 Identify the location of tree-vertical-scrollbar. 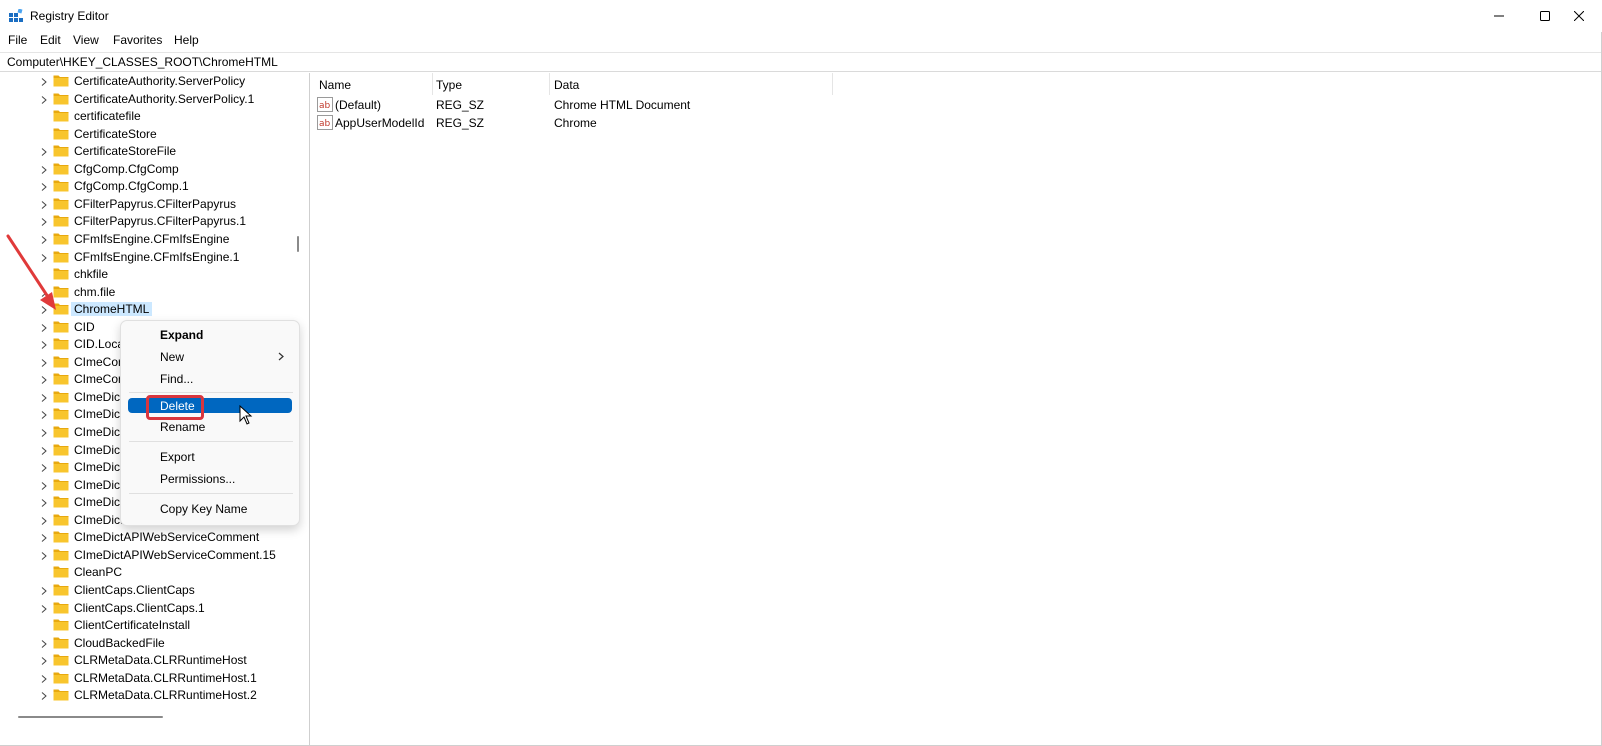
(298, 244).